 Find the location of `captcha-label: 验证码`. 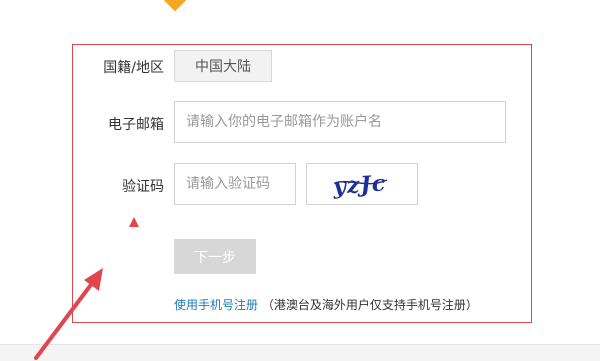

captcha-label: 验证码 is located at coordinates (143, 187).